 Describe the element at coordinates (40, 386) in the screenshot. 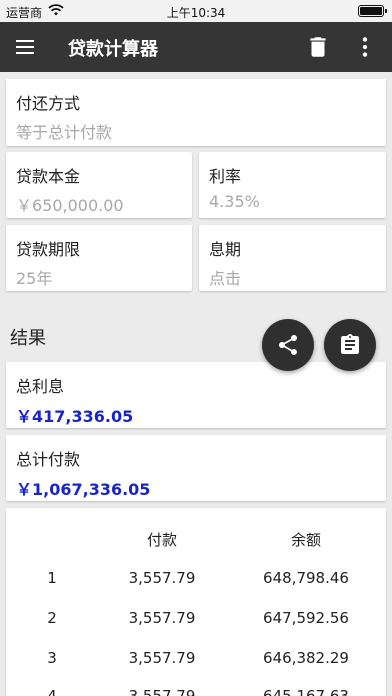

I see `total-interest-label: 总利息` at that location.